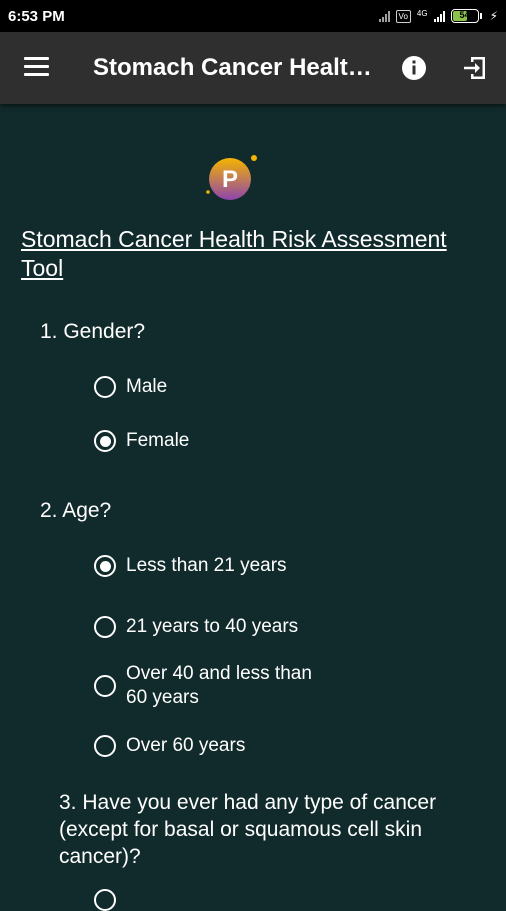  What do you see at coordinates (403, 16) in the screenshot?
I see `volte-icon: Vo` at bounding box center [403, 16].